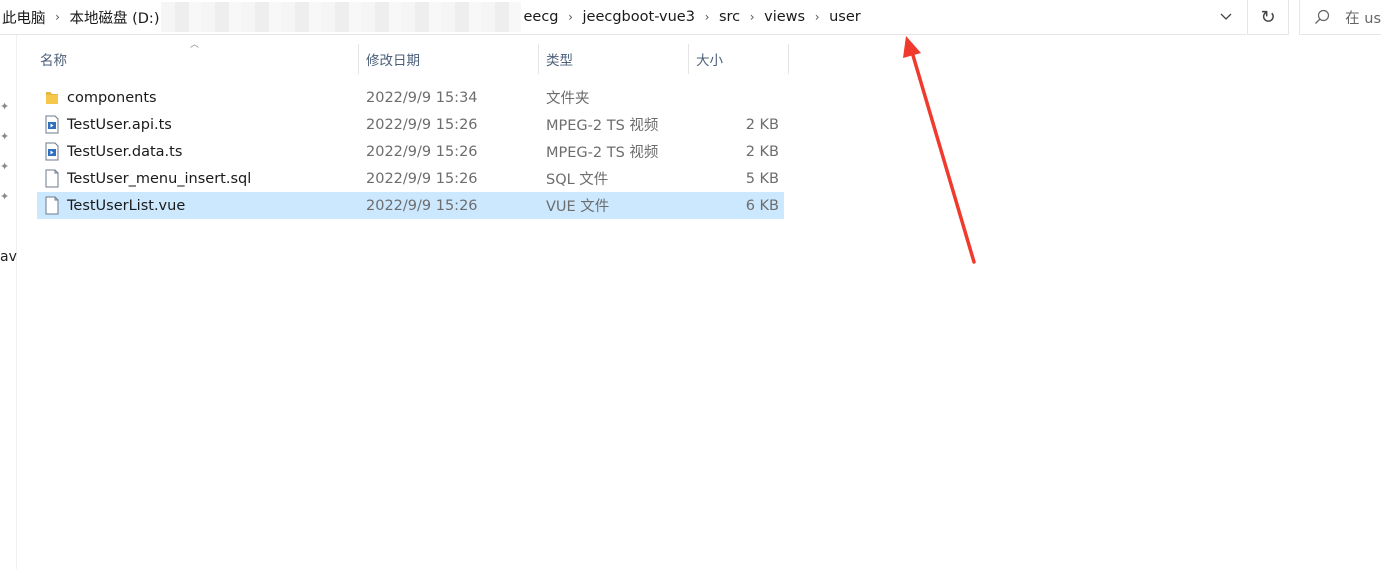 Image resolution: width=1381 pixels, height=569 pixels. What do you see at coordinates (195, 59) in the screenshot?
I see `column-header-name: 名称` at bounding box center [195, 59].